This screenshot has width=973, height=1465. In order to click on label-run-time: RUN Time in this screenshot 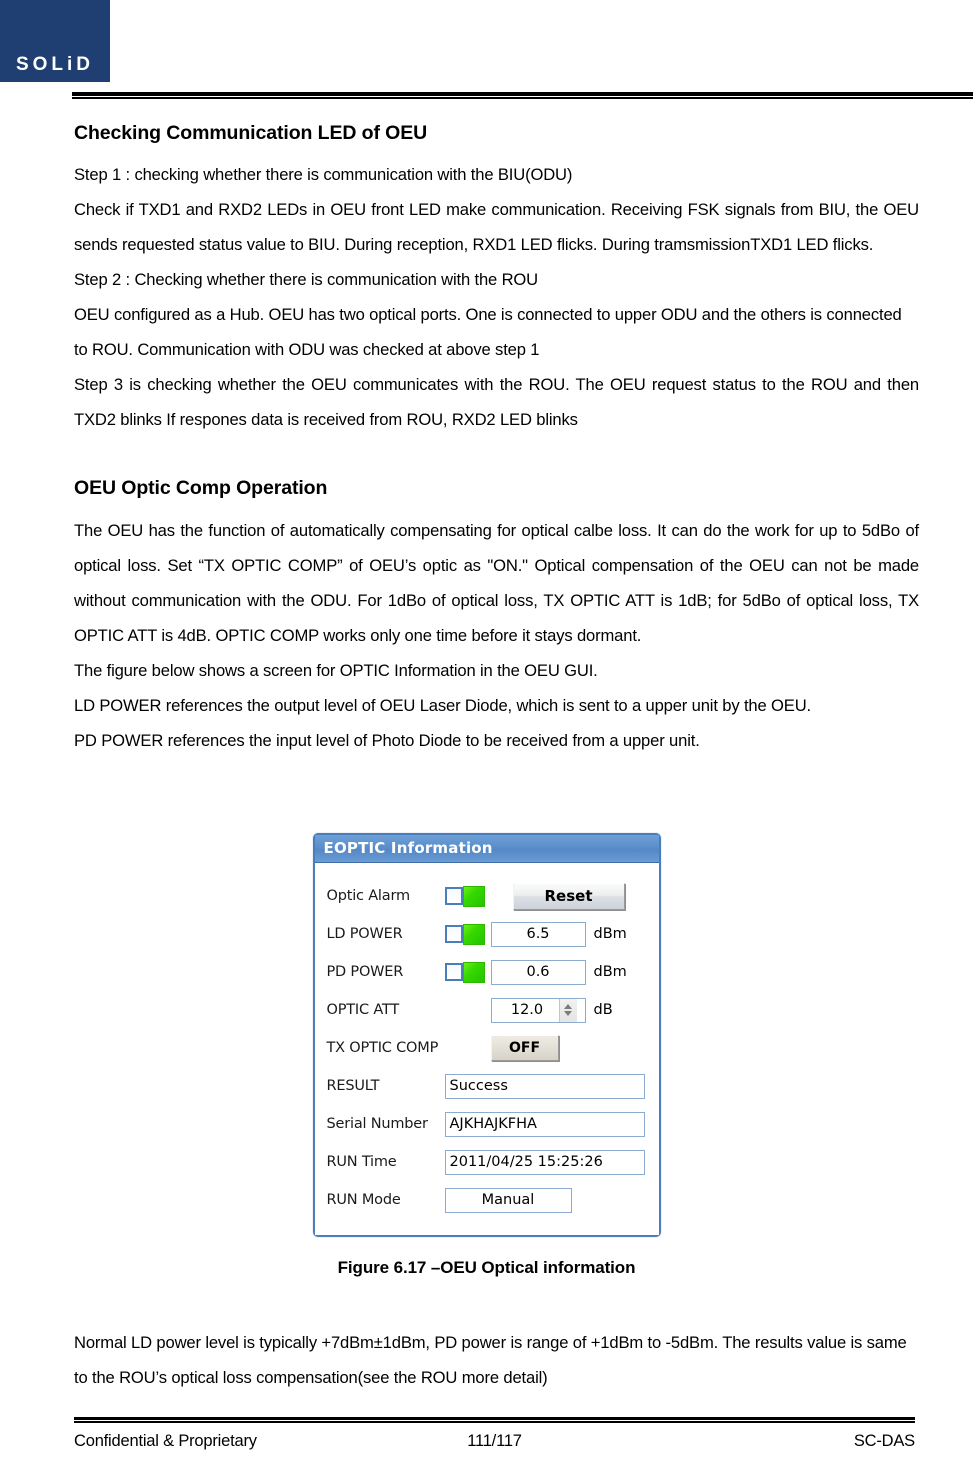, I will do `click(361, 1162)`.